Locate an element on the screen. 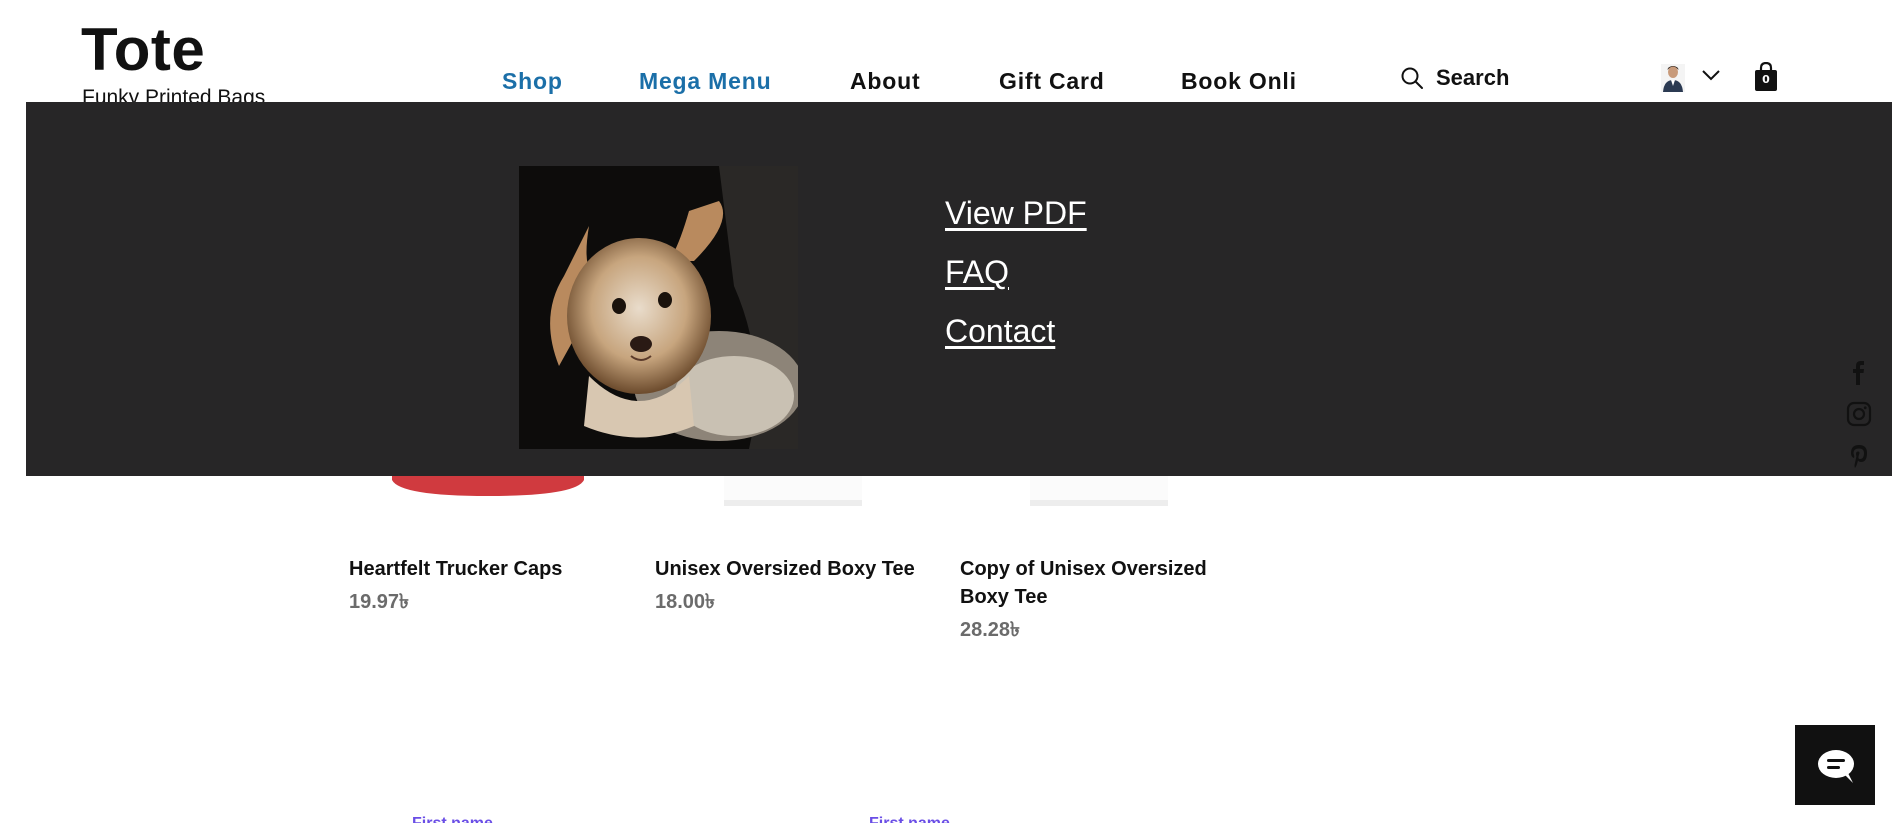 This screenshot has height=823, width=1892. facebook-icon is located at coordinates (1859, 373).